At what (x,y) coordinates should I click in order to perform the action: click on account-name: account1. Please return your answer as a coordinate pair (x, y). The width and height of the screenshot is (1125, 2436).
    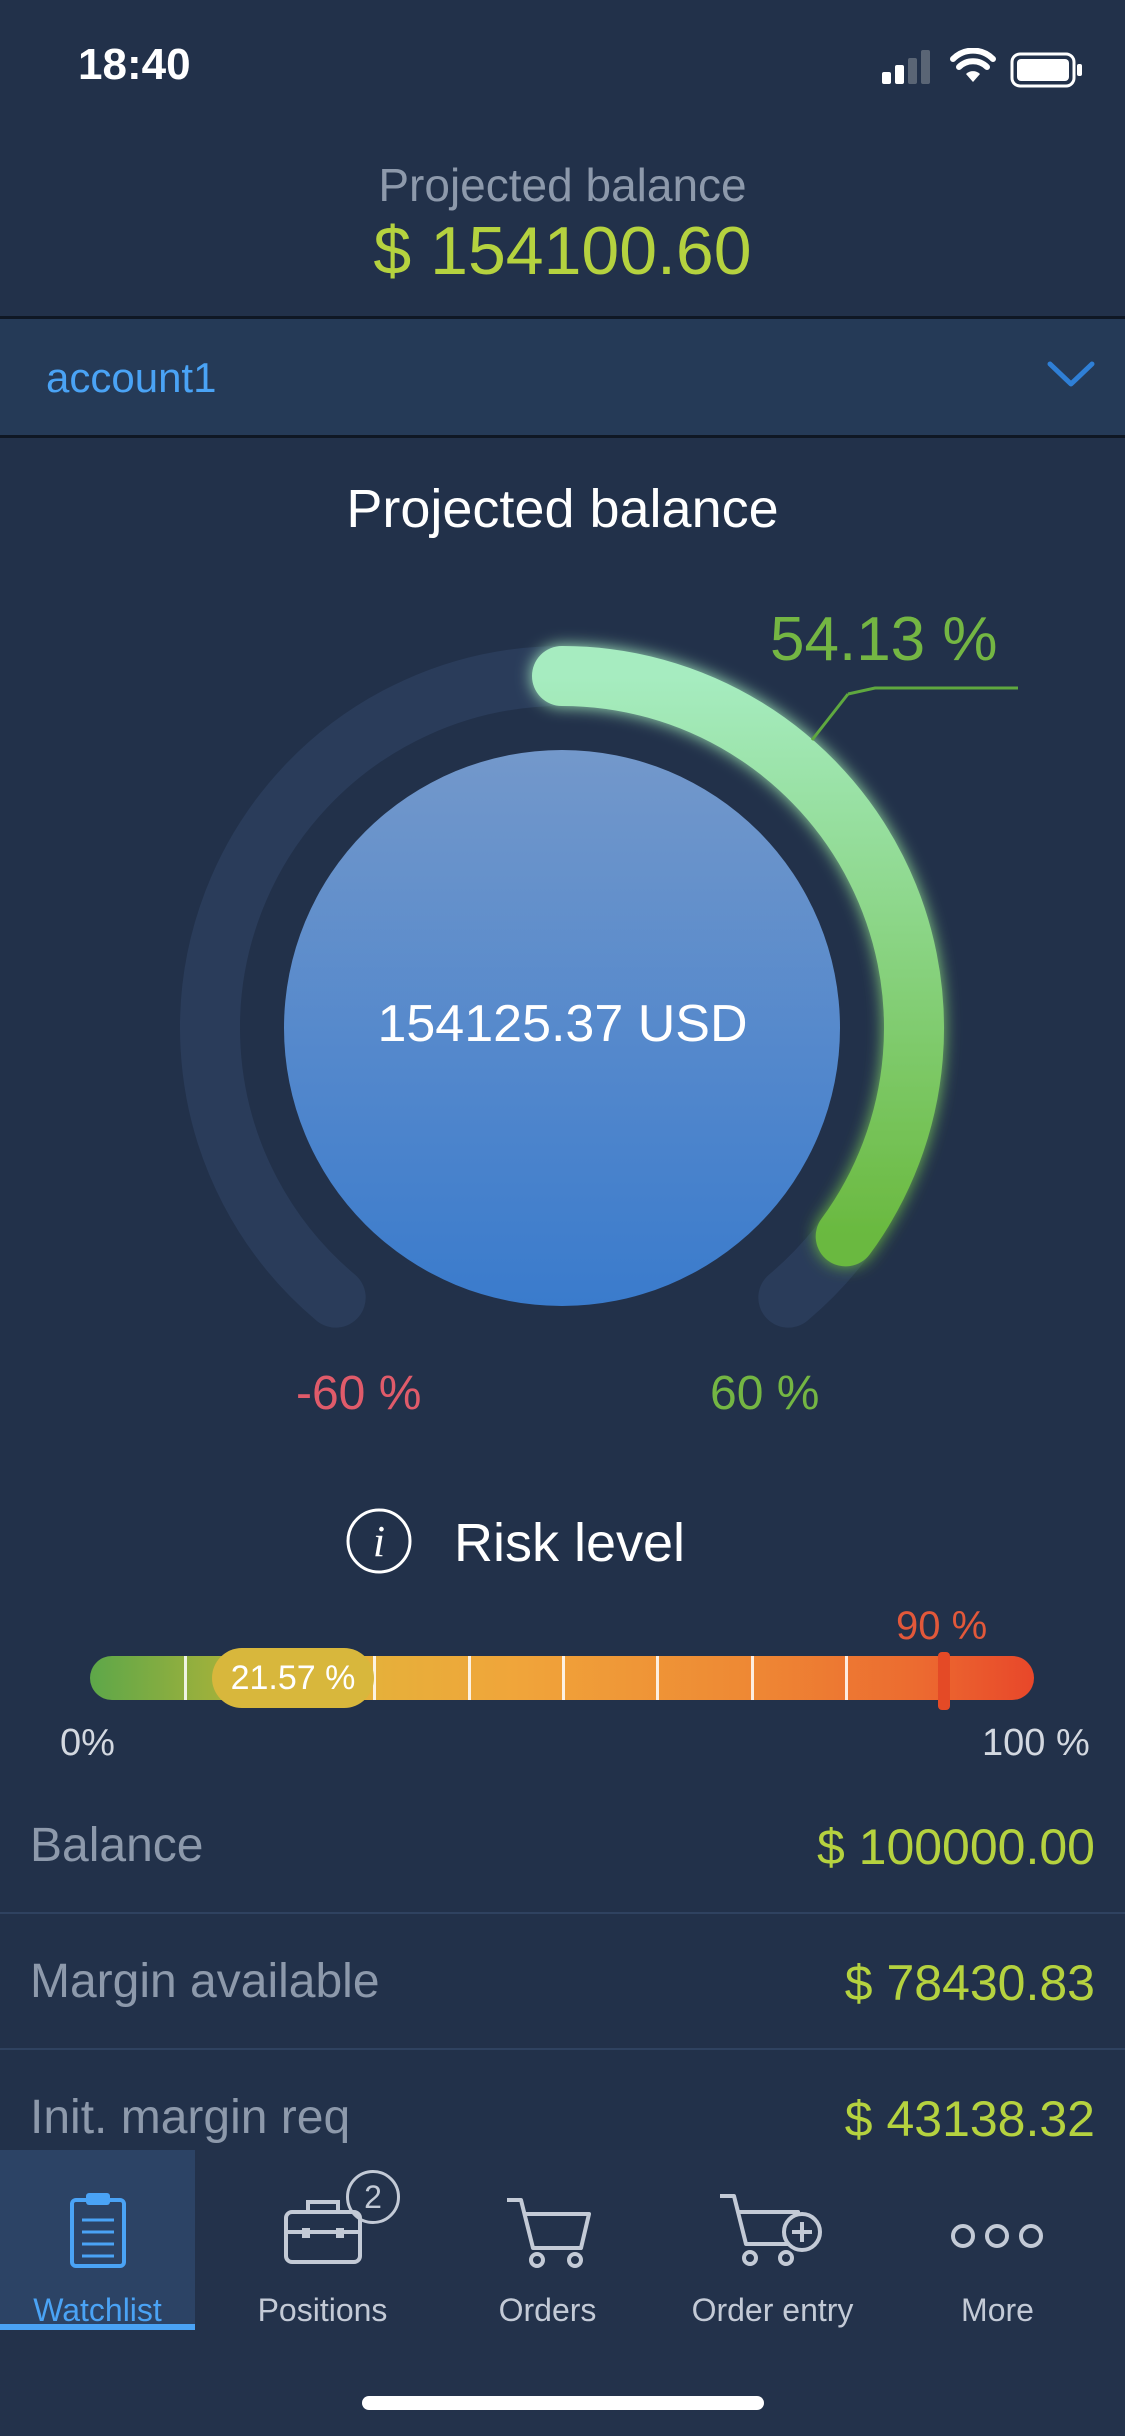
    Looking at the image, I should click on (131, 378).